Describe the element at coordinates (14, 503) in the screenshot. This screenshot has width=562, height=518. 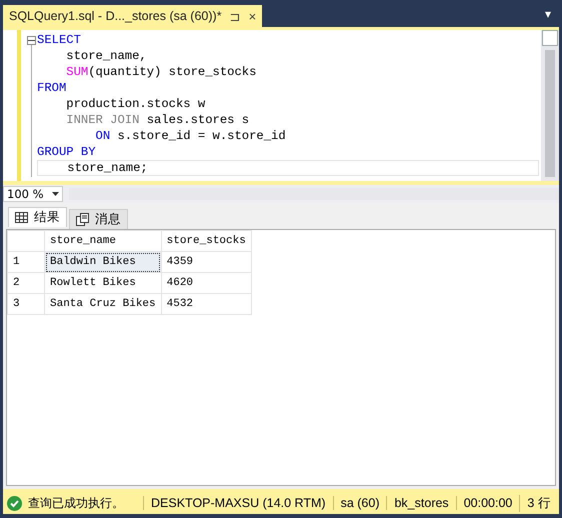
I see `success-icon` at that location.